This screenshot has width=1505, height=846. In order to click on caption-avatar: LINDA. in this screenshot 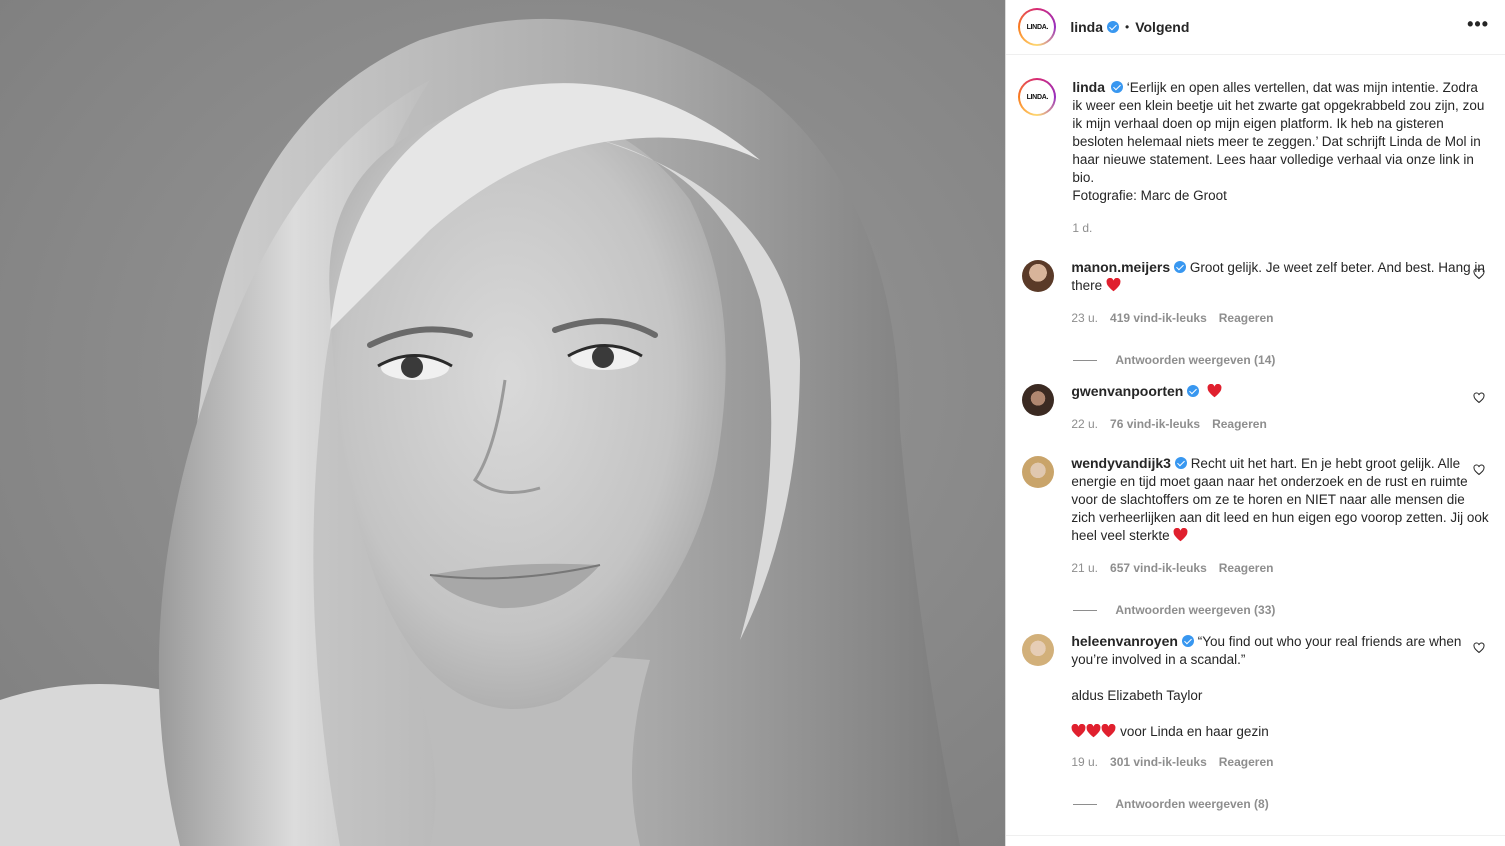, I will do `click(1037, 97)`.